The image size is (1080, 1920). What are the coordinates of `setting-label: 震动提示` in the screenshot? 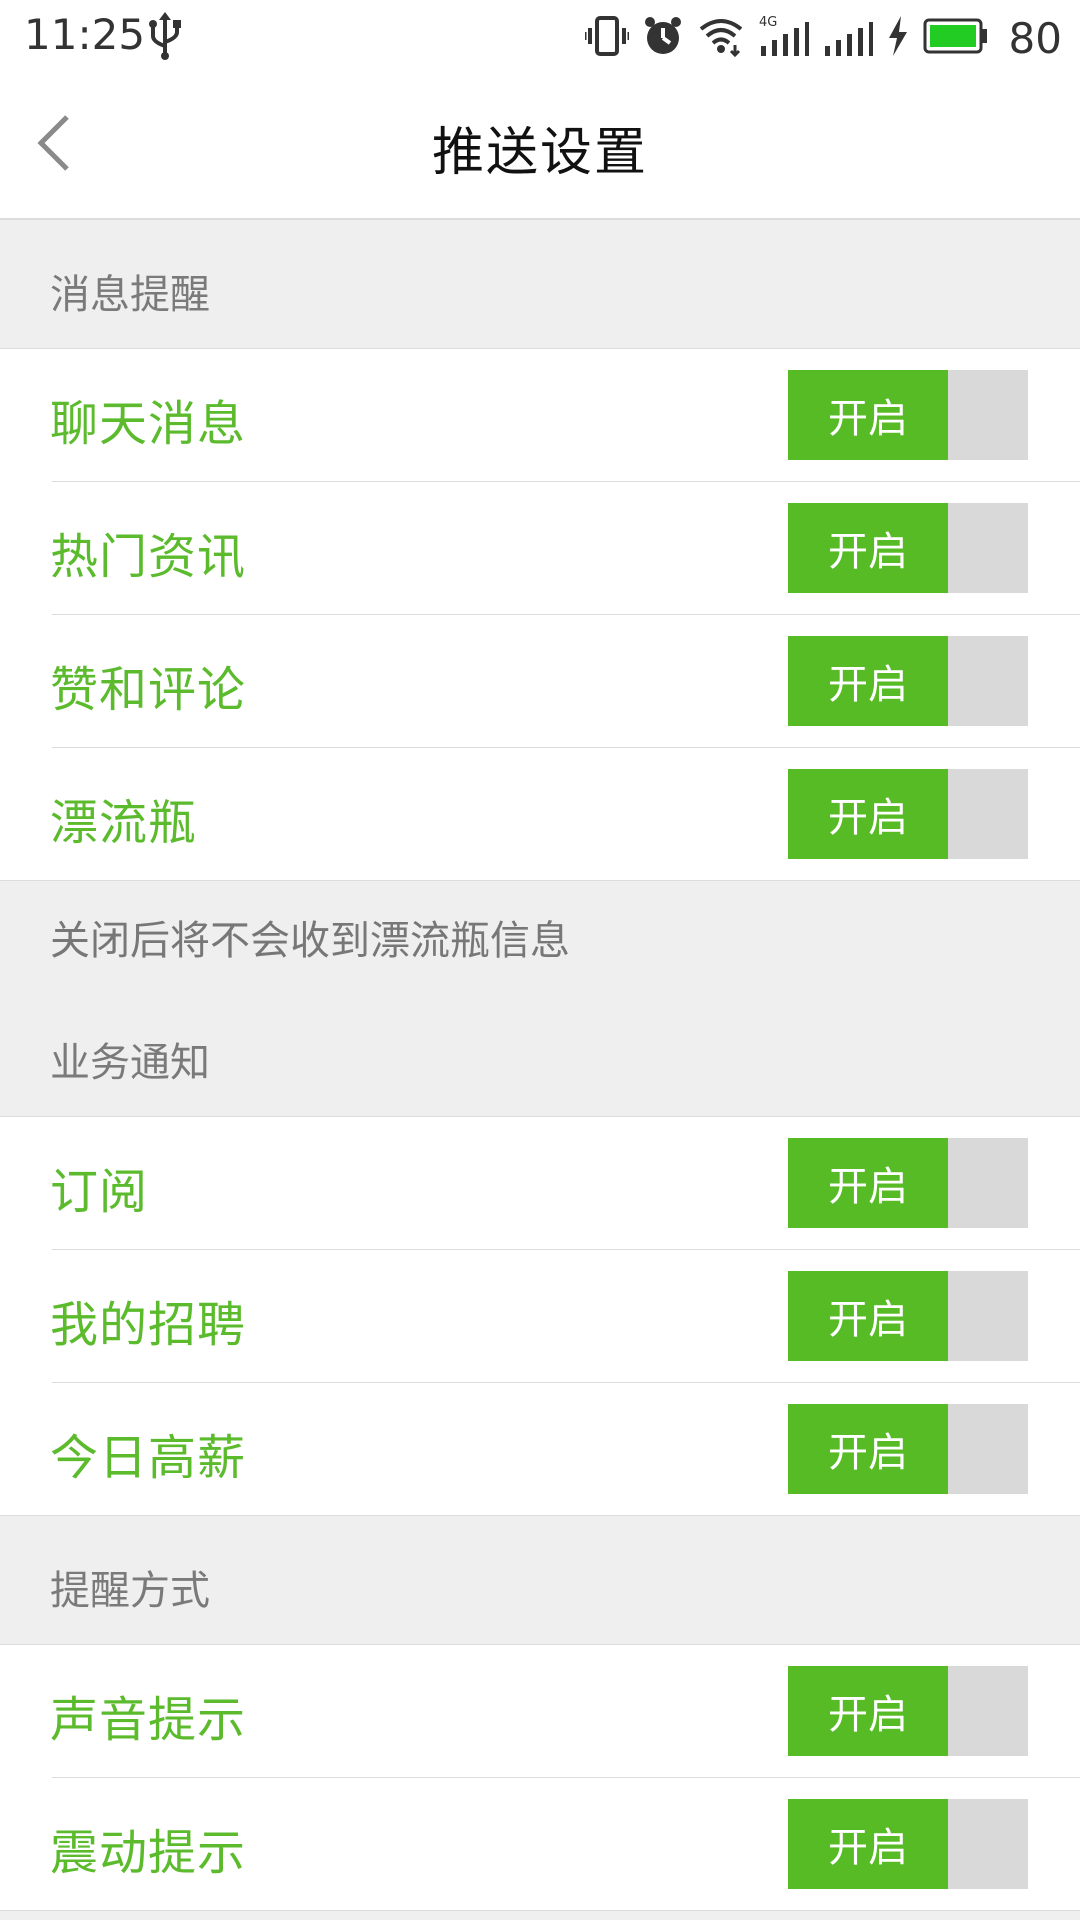 It's located at (148, 1853).